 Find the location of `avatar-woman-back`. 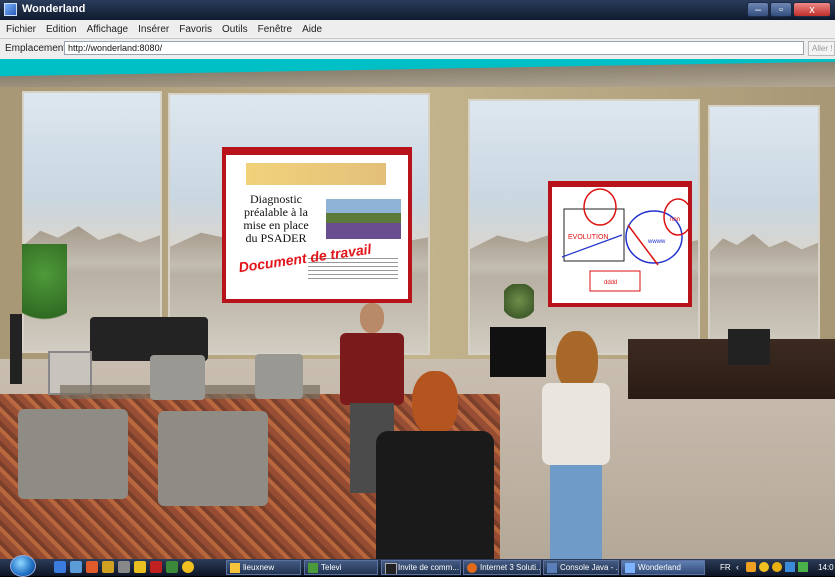

avatar-woman-back is located at coordinates (435, 465).